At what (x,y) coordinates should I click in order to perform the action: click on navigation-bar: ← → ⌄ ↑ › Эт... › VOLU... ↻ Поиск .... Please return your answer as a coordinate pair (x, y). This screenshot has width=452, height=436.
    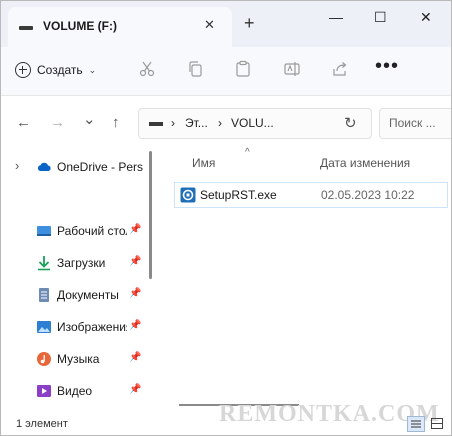
    Looking at the image, I should click on (226, 122).